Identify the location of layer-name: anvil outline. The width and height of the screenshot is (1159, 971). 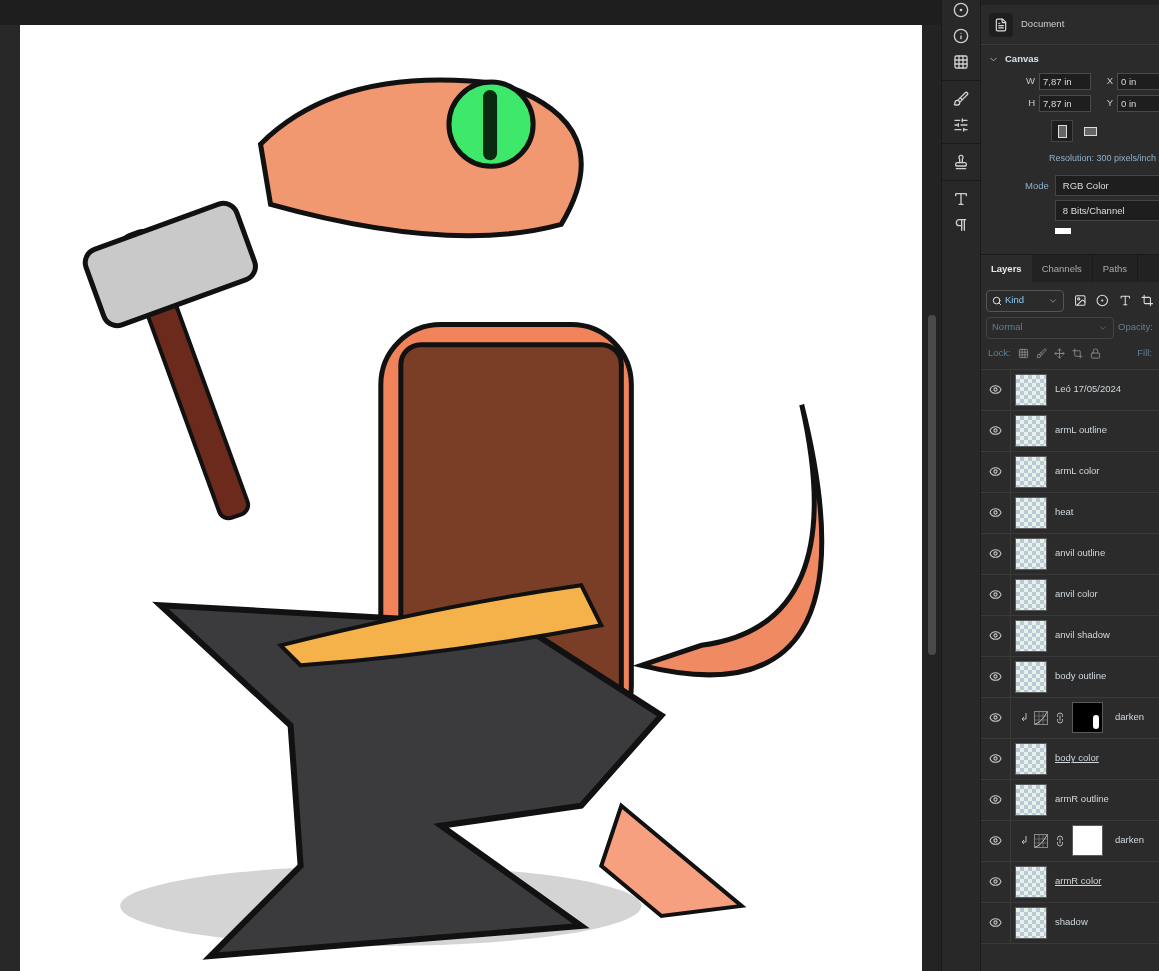
(1080, 553).